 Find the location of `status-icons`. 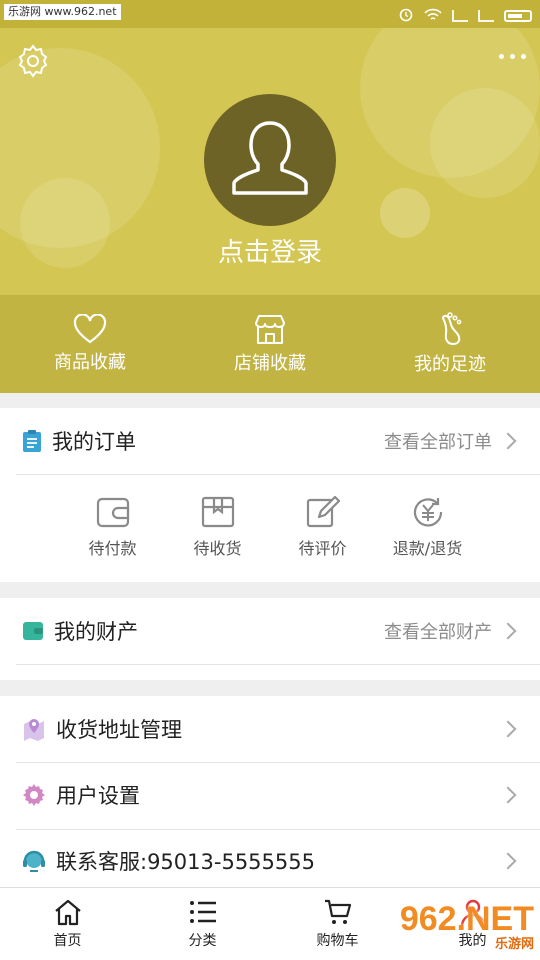

status-icons is located at coordinates (465, 16).